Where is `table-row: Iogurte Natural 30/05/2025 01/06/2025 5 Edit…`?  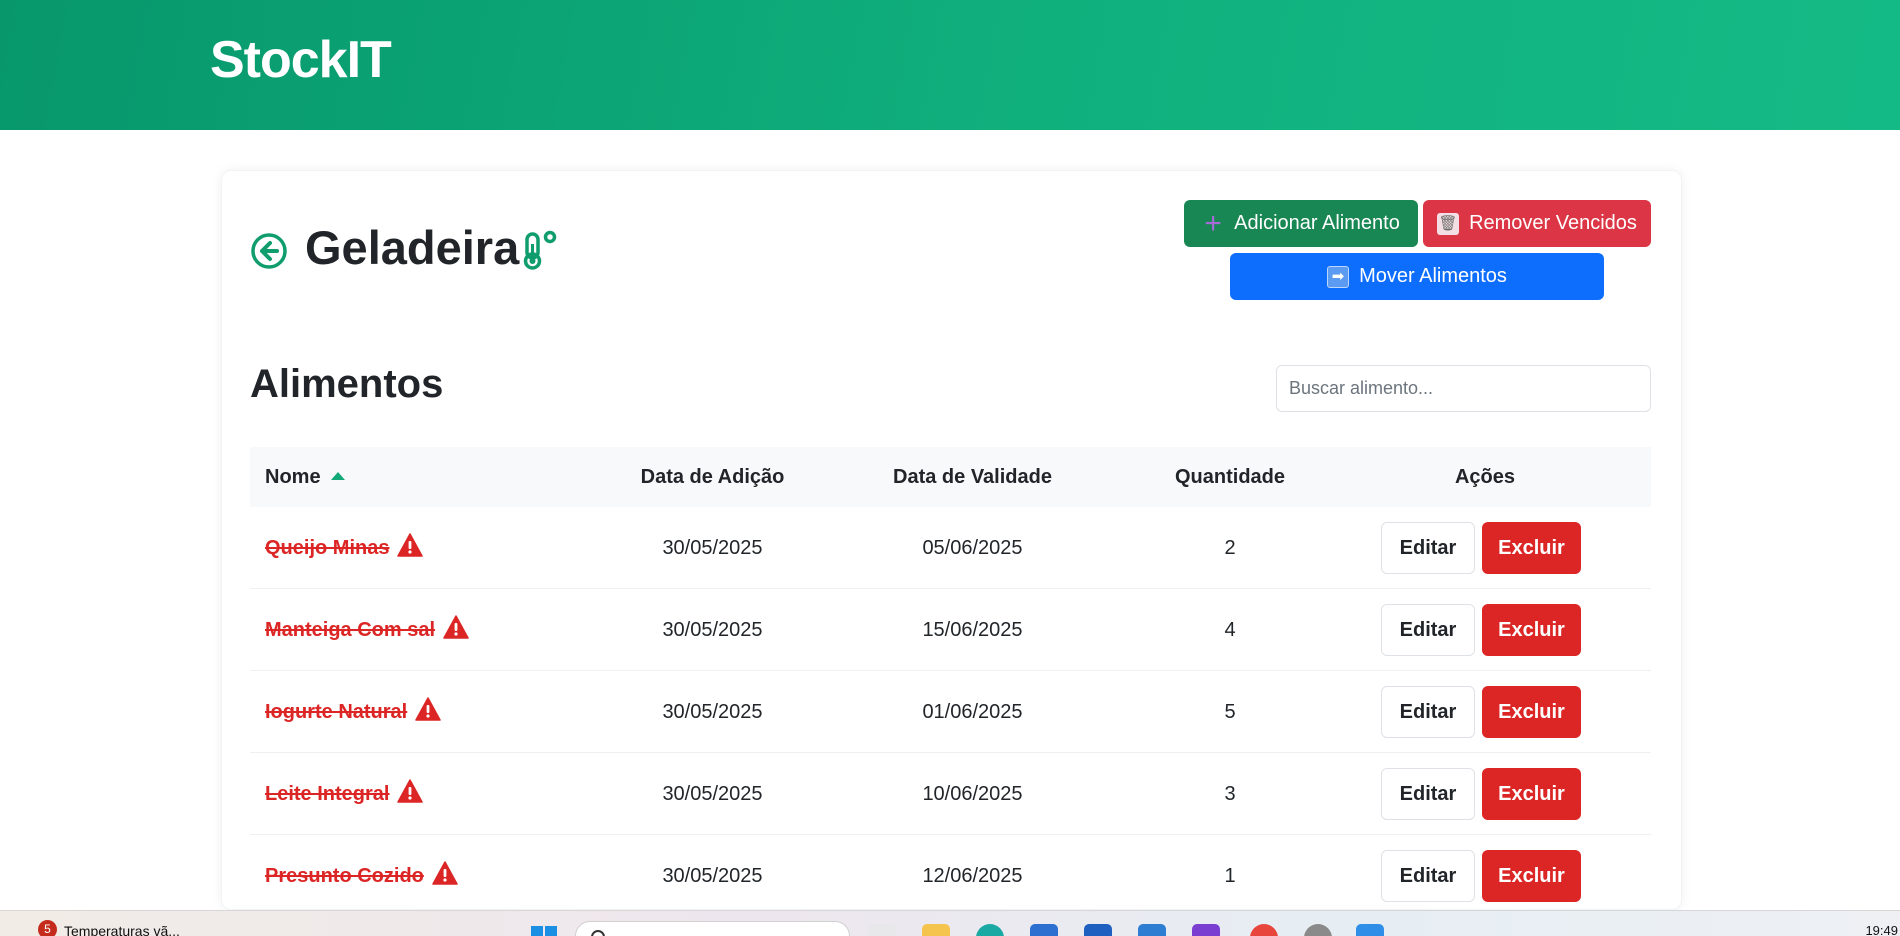 table-row: Iogurte Natural 30/05/2025 01/06/2025 5 Edit… is located at coordinates (950, 712).